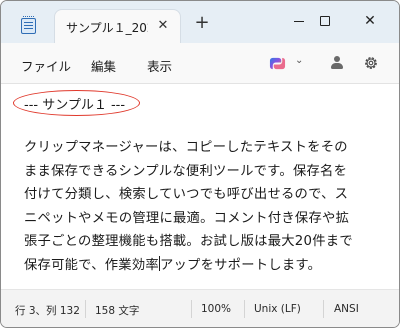  Describe the element at coordinates (186, 147) in the screenshot. I see `text-line: クリップマネージャーは、コピーしたテキストをその` at that location.